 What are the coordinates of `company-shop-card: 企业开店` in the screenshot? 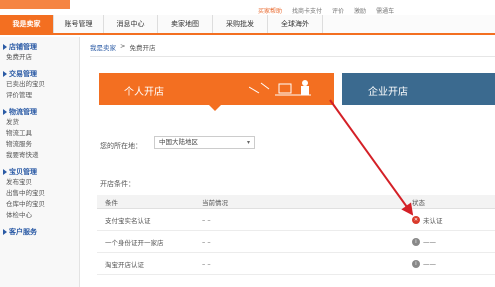 It's located at (418, 89).